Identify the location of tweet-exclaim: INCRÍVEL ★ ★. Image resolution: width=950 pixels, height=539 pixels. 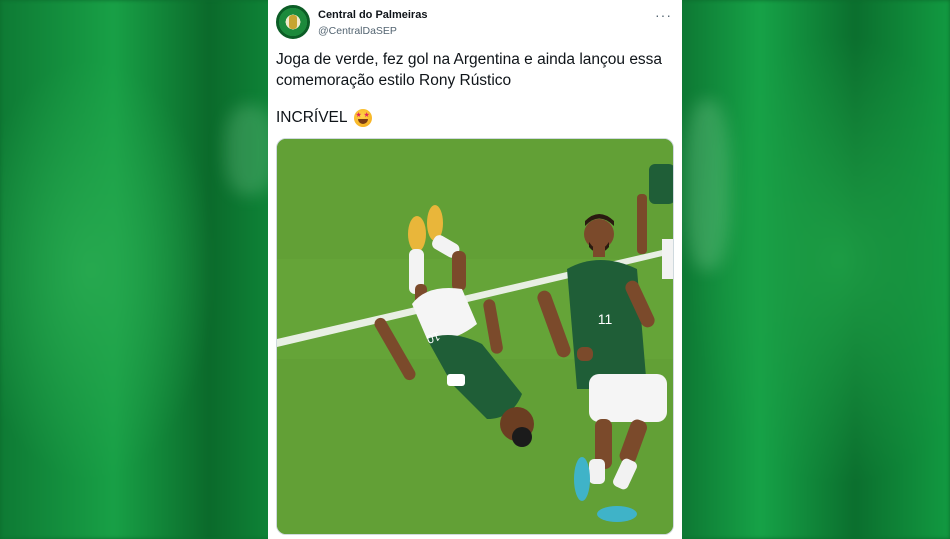
(324, 118).